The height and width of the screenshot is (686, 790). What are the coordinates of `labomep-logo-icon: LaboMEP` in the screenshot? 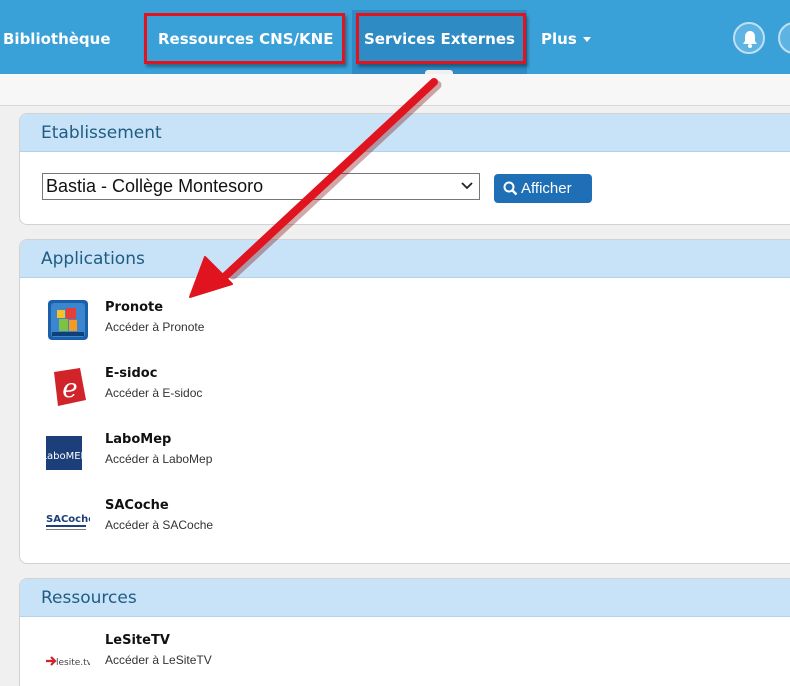 It's located at (66, 453).